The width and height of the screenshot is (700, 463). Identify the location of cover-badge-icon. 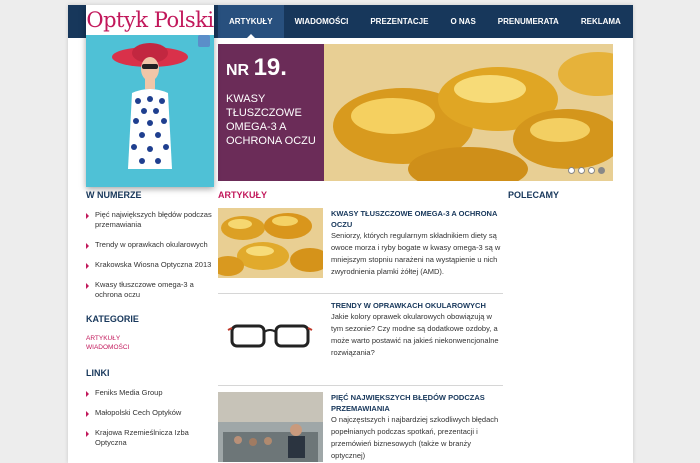
(204, 41).